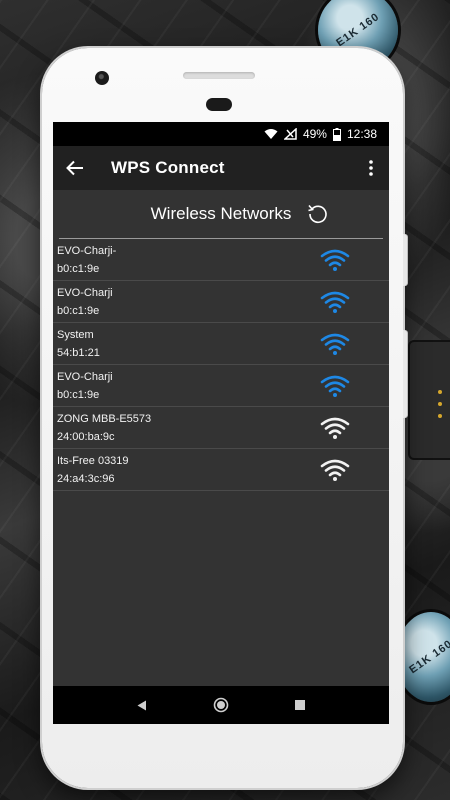  Describe the element at coordinates (87, 251) in the screenshot. I see `network-ssid: EVO-Charji-` at that location.